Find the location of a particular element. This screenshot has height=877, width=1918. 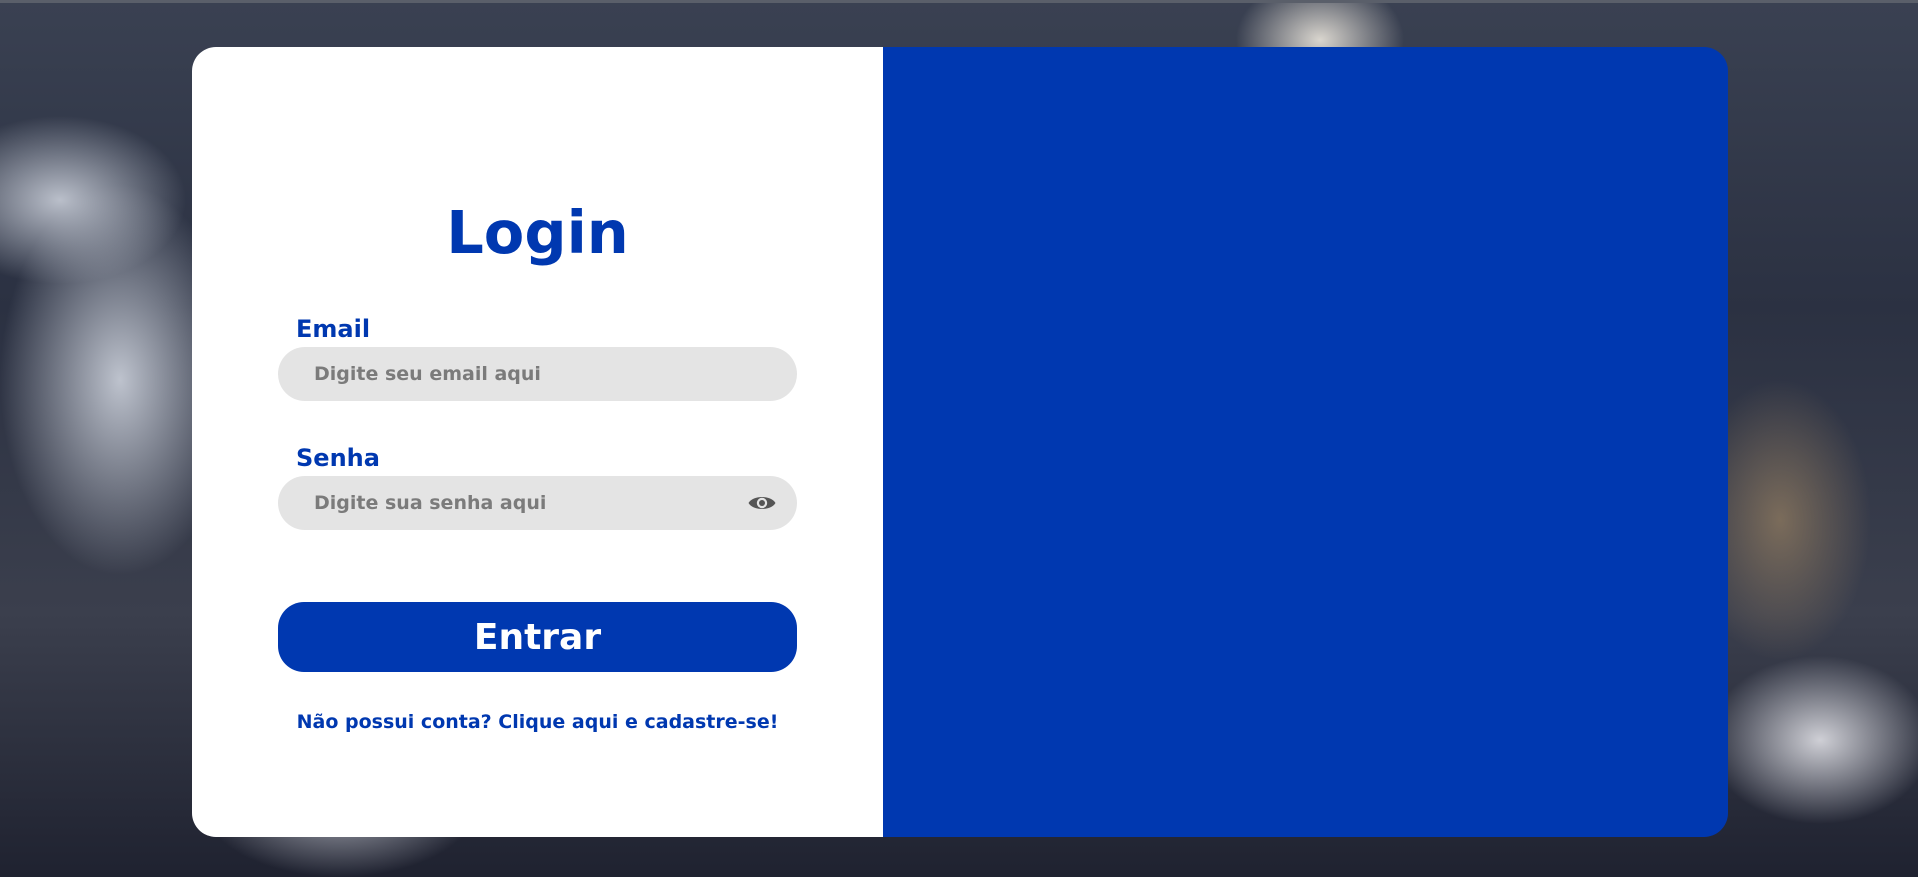

email-field is located at coordinates (537, 374).